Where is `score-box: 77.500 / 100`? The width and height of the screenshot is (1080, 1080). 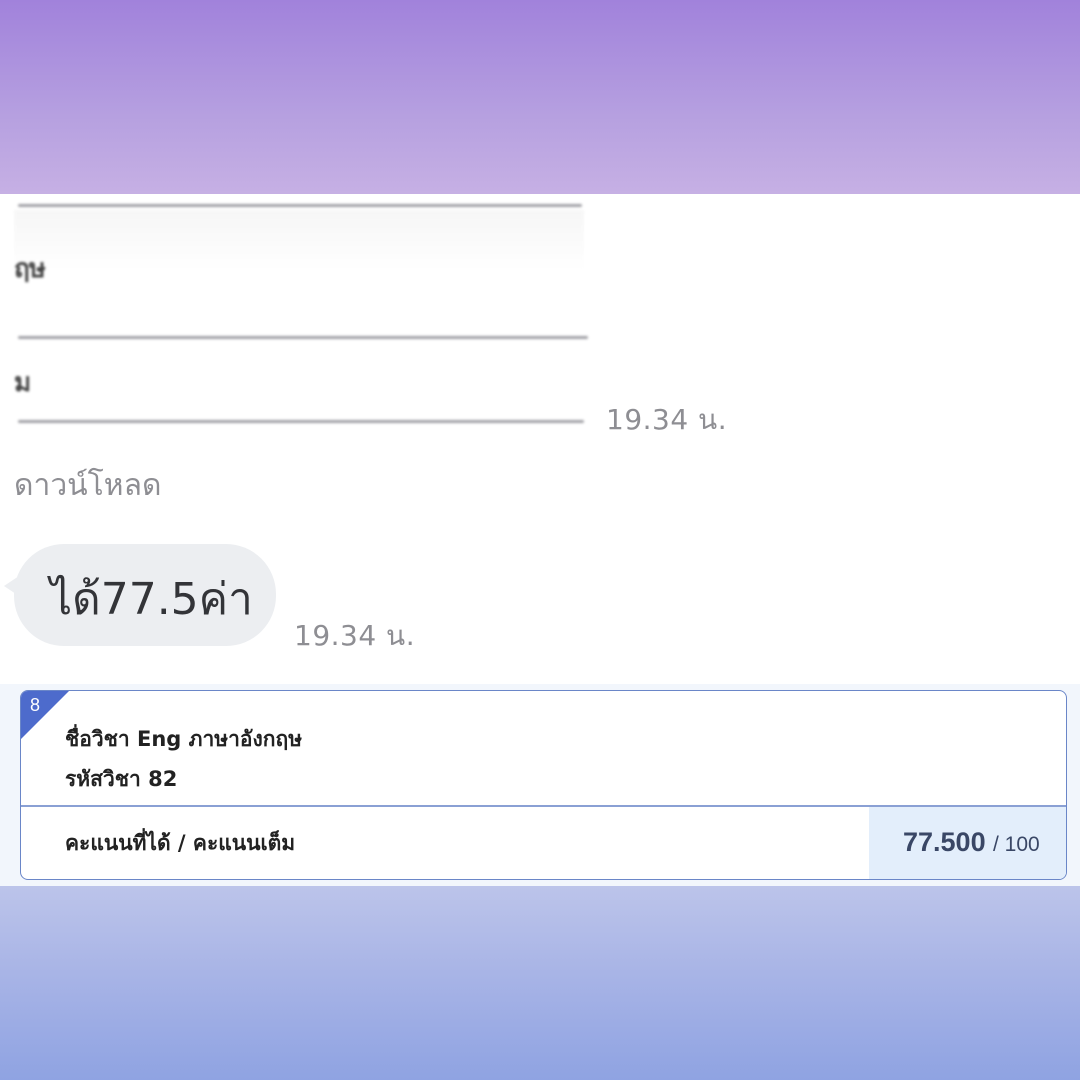
score-box: 77.500 / 100 is located at coordinates (967, 843).